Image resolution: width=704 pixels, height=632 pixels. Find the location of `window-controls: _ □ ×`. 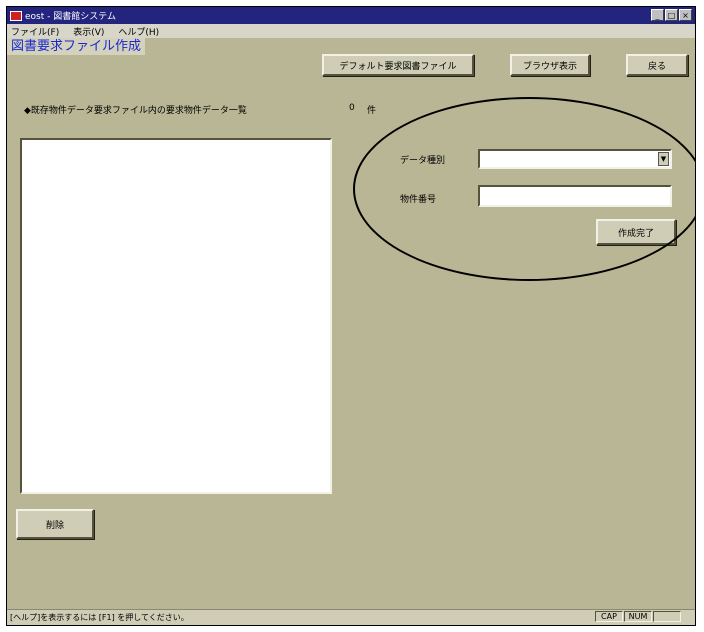

window-controls: _ □ × is located at coordinates (671, 15).